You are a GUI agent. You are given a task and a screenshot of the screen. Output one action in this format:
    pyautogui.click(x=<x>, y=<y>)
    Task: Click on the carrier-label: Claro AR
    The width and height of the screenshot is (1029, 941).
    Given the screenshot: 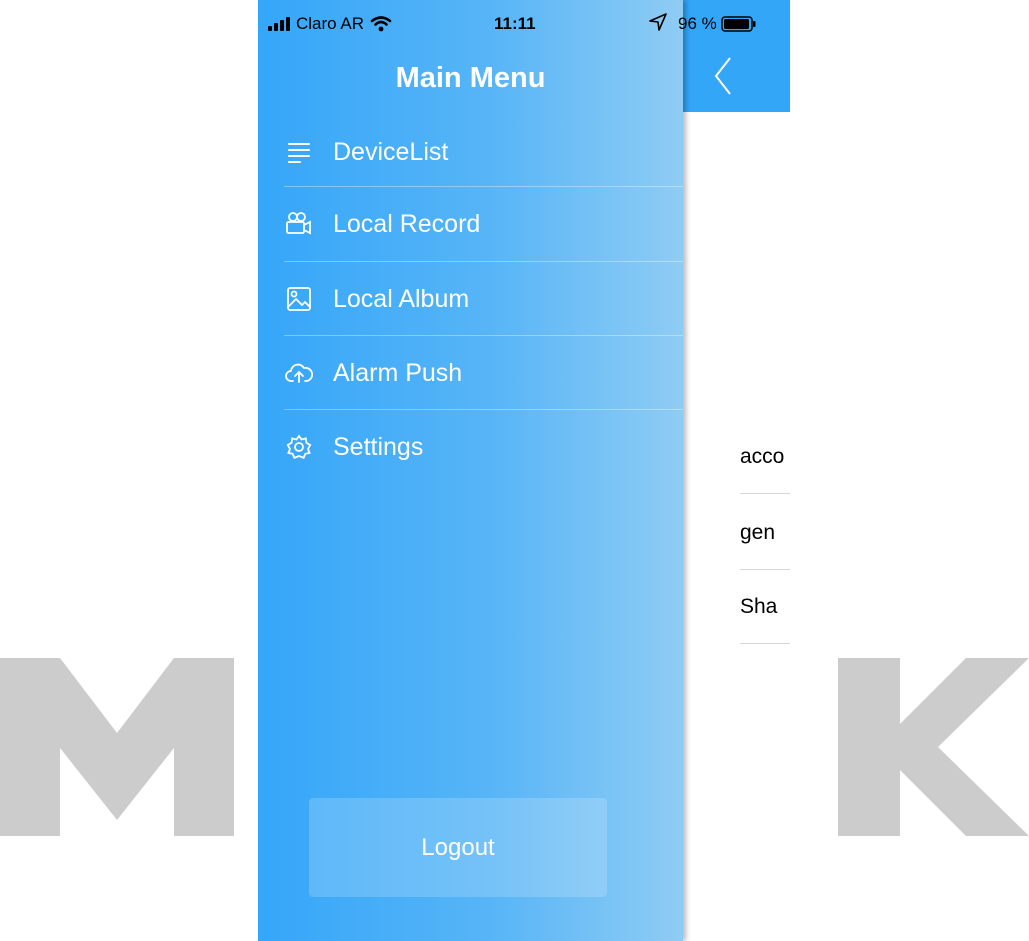 What is the action you would take?
    pyautogui.click(x=330, y=23)
    